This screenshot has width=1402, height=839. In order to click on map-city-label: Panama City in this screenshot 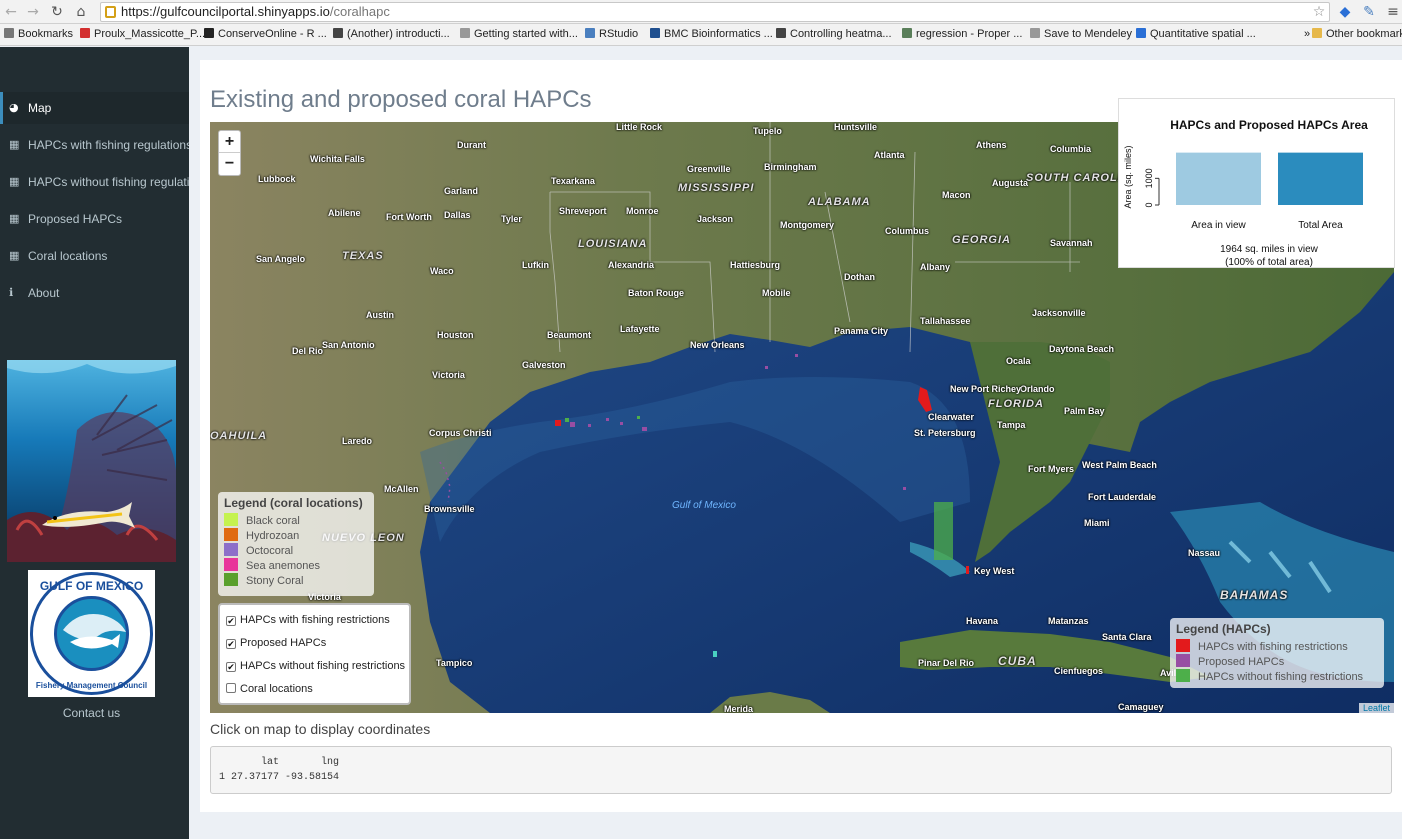, I will do `click(861, 331)`.